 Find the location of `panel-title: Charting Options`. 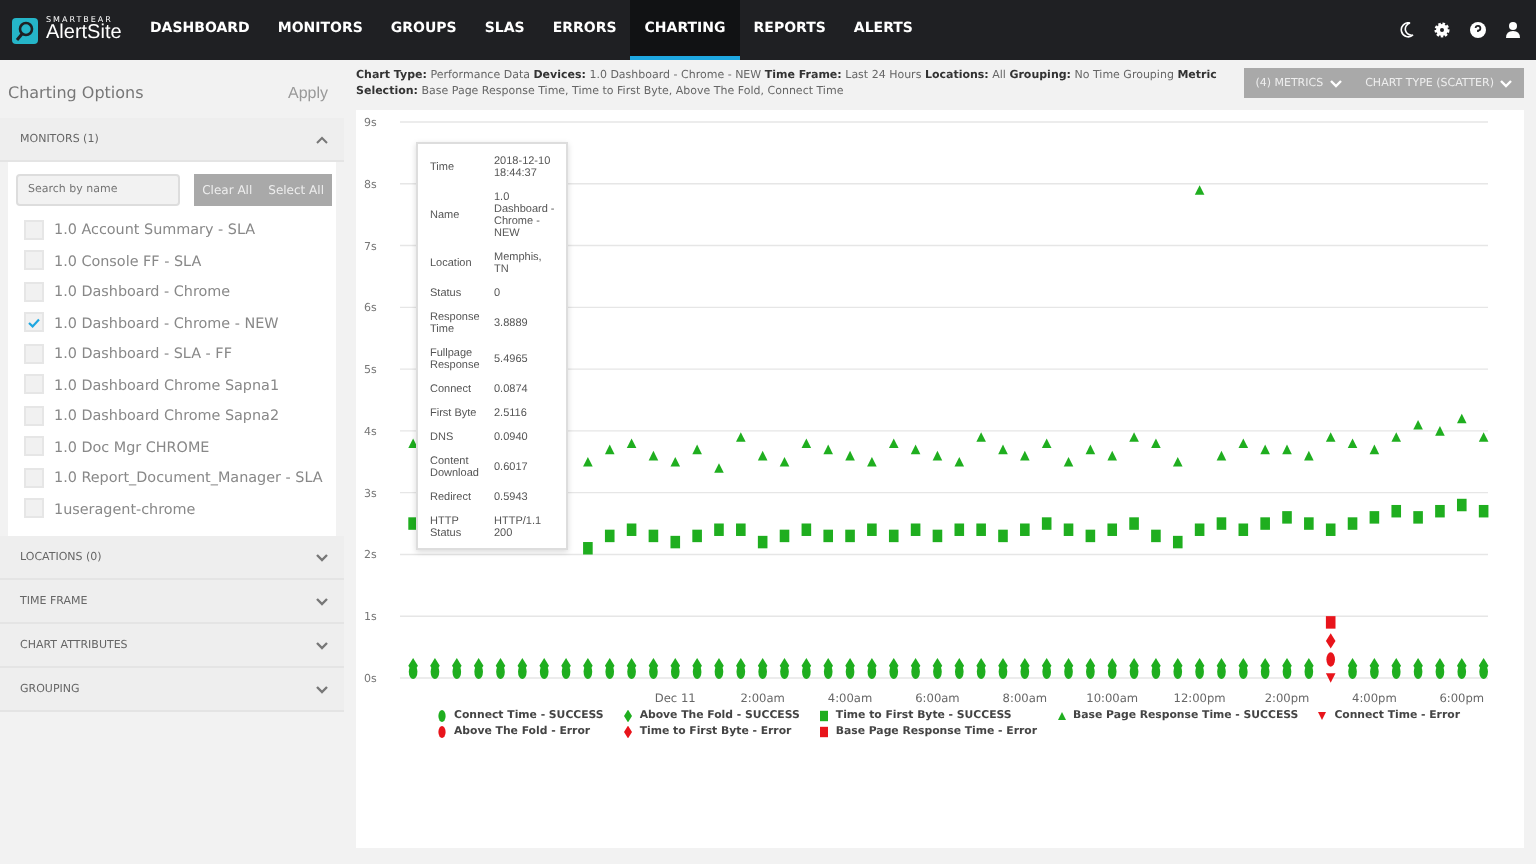

panel-title: Charting Options is located at coordinates (76, 93).